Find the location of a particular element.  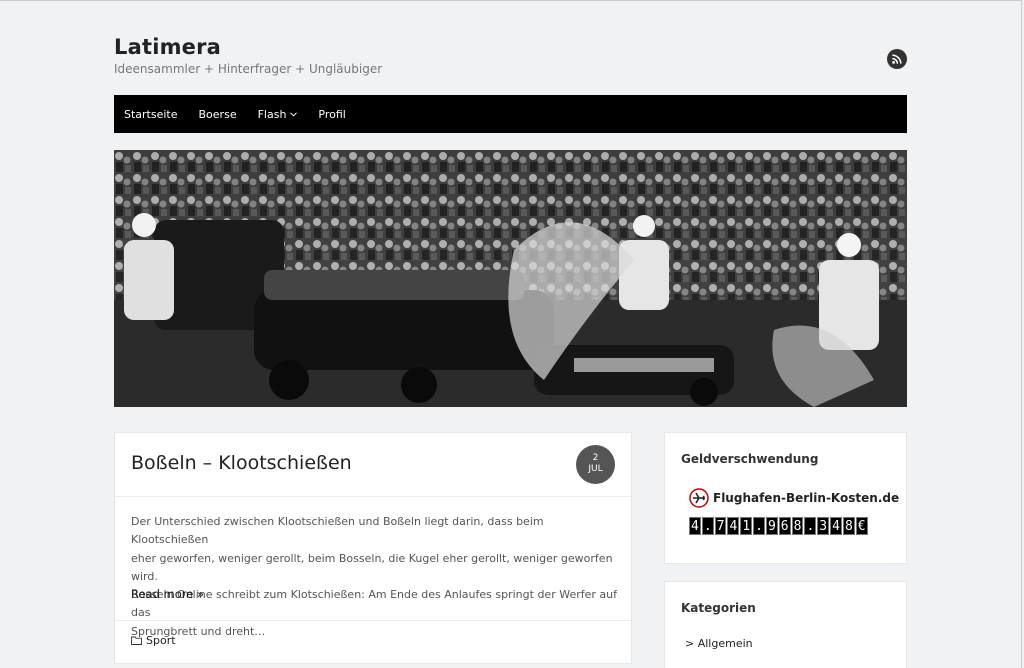

widget-kategorien: Kategorien > Allgemein is located at coordinates (785, 624).